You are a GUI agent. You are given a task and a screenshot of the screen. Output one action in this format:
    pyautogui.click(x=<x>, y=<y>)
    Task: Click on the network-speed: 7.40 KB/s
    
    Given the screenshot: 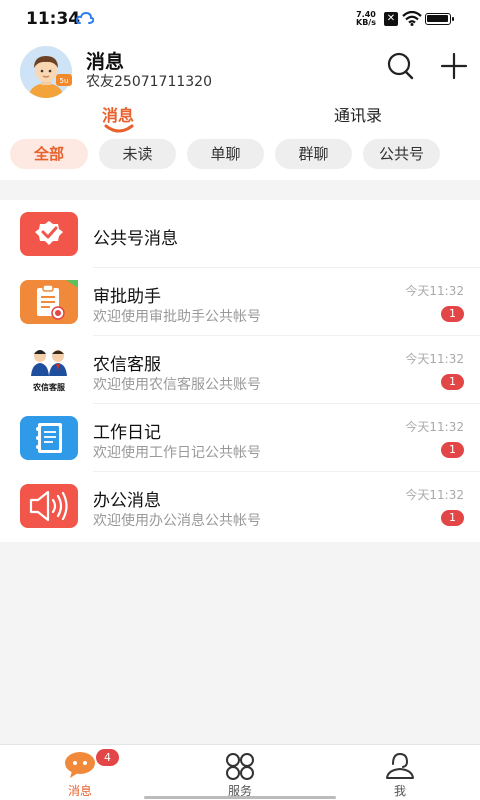 What is the action you would take?
    pyautogui.click(x=366, y=18)
    